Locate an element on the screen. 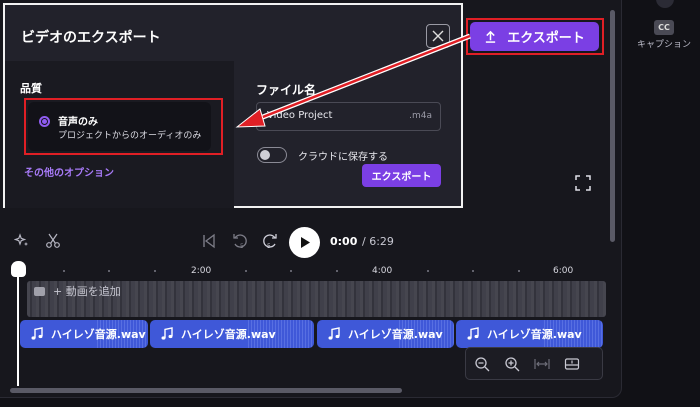 The width and height of the screenshot is (700, 407). playhead-handle is located at coordinates (18, 269).